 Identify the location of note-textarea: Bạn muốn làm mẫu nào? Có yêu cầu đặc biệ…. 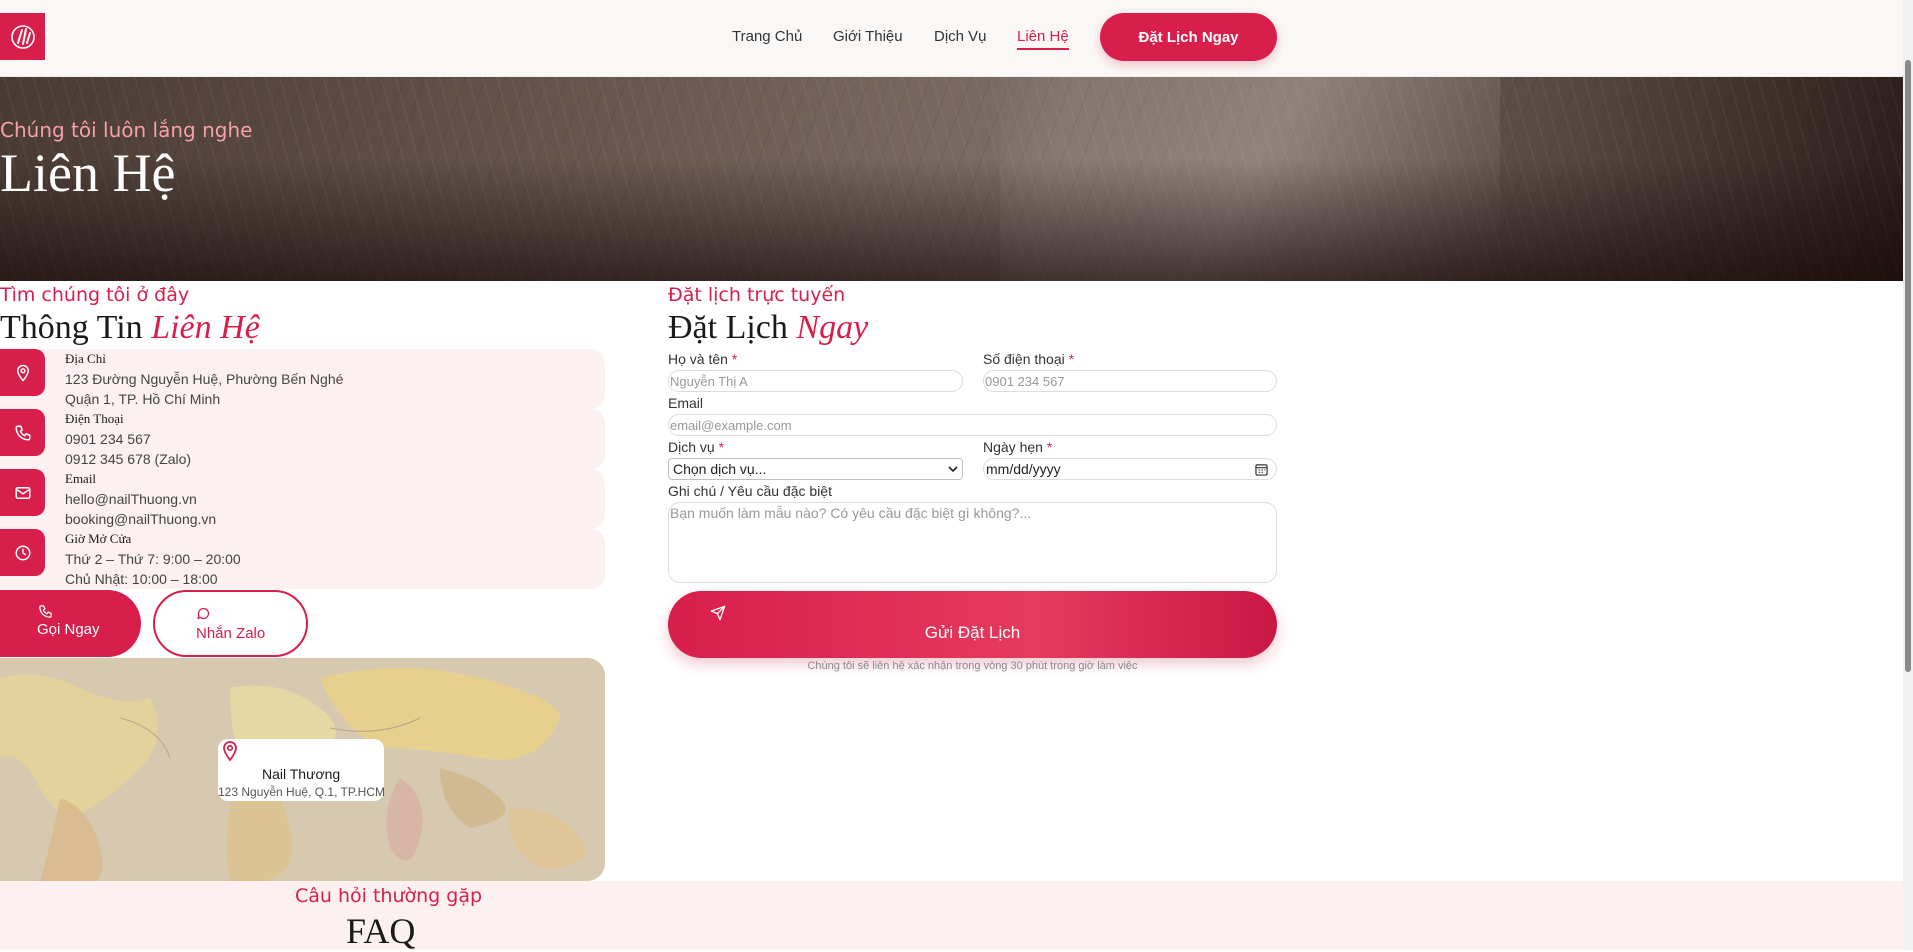
(972, 542).